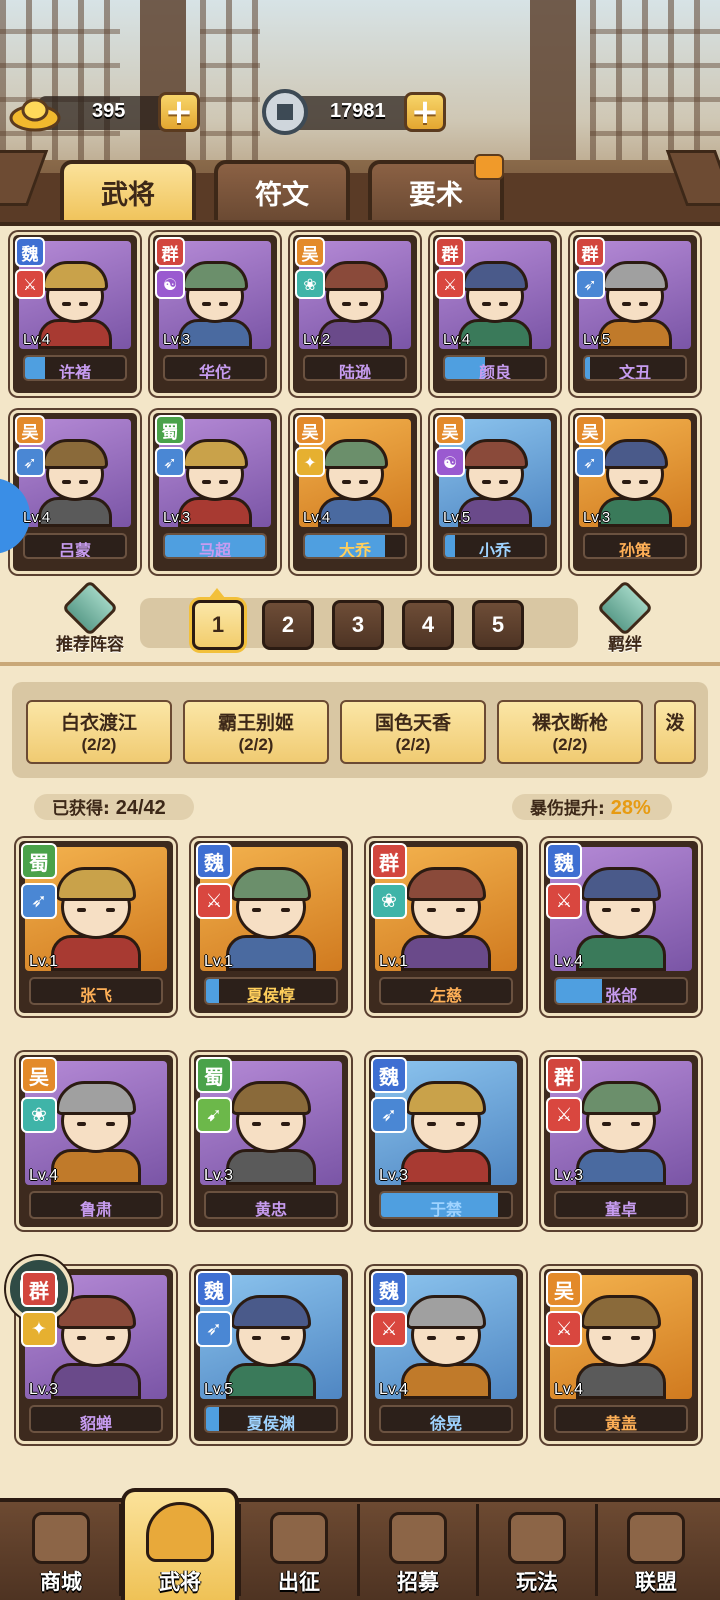  Describe the element at coordinates (495, 492) in the screenshot. I see `hero-card: 吴 ☯ Lv.5 小乔` at that location.